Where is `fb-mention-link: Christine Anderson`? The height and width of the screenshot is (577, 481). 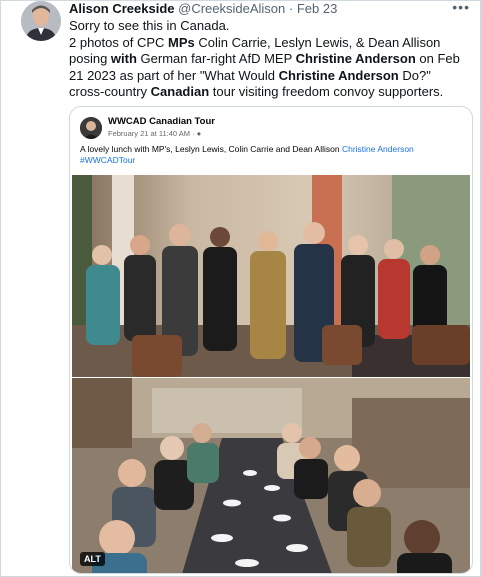 fb-mention-link: Christine Anderson is located at coordinates (378, 149).